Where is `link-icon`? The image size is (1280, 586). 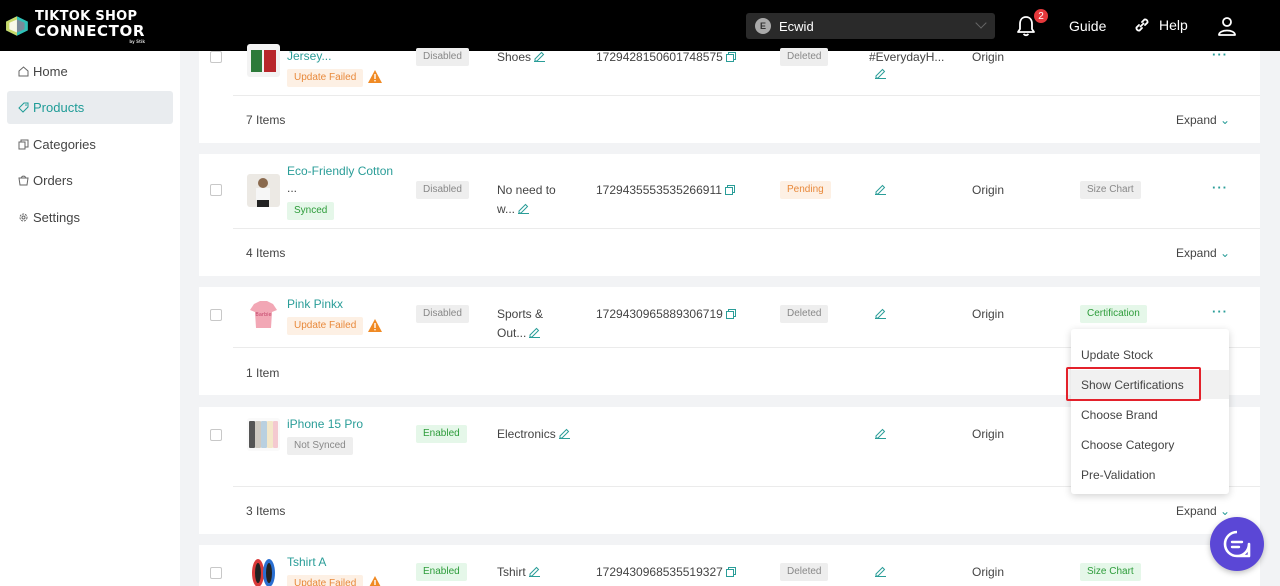 link-icon is located at coordinates (1142, 25).